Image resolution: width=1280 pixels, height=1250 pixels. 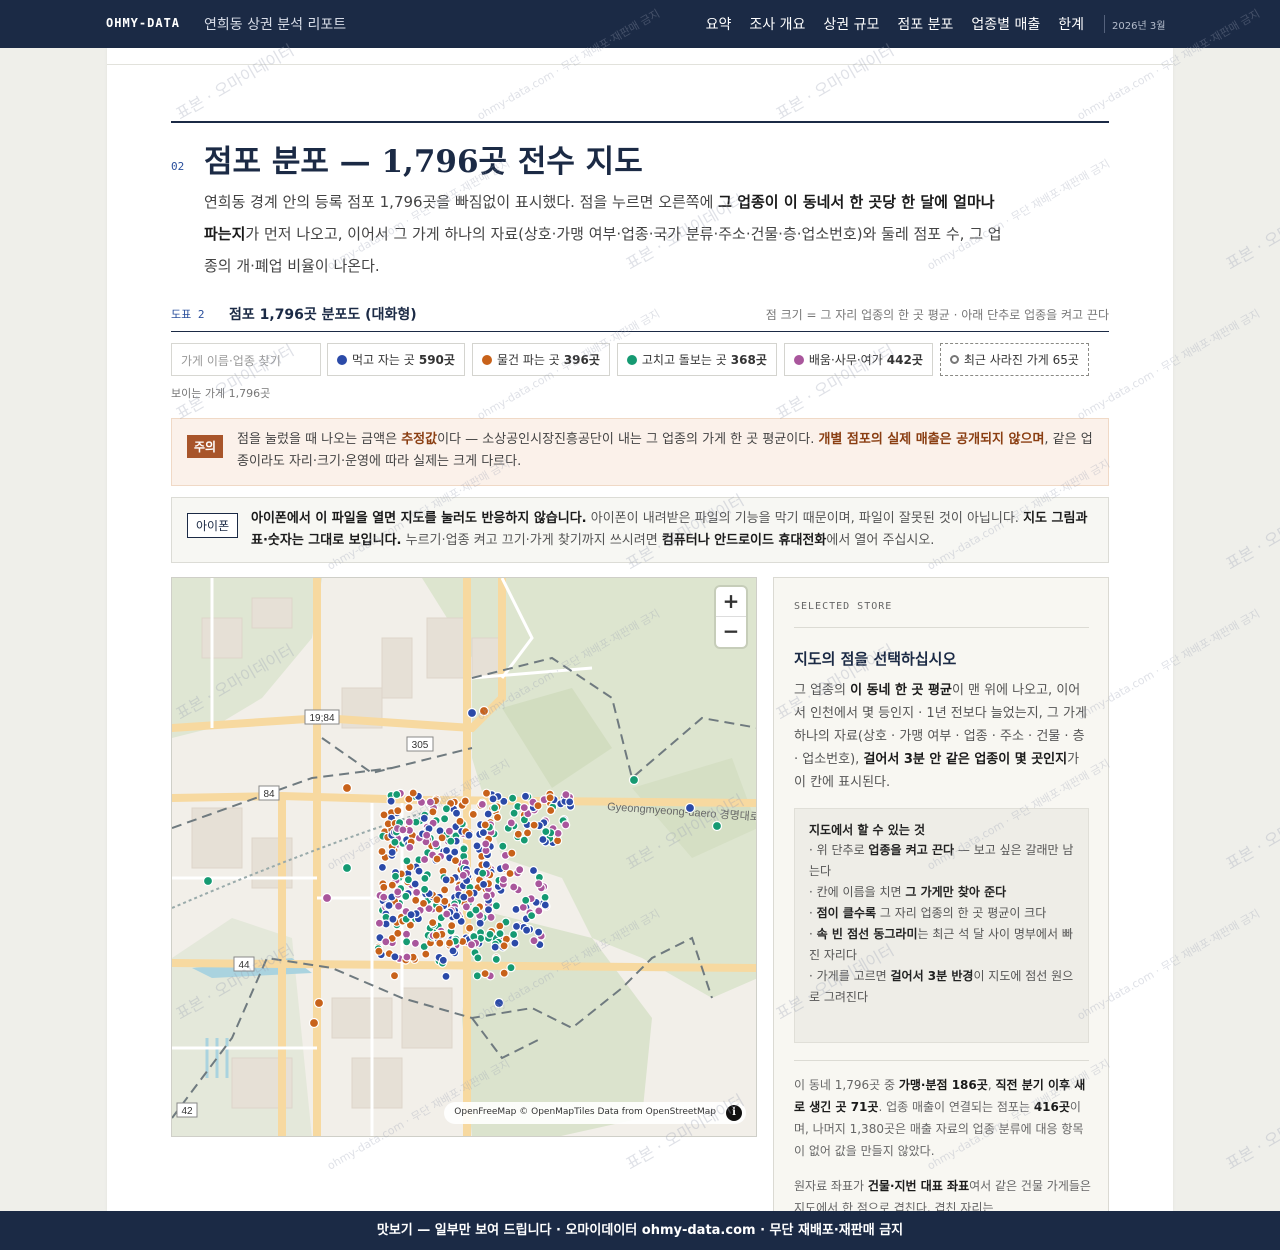 I want to click on filter-learning-office-leisure-button: 배움·사무·여가 442곳, so click(x=858, y=359).